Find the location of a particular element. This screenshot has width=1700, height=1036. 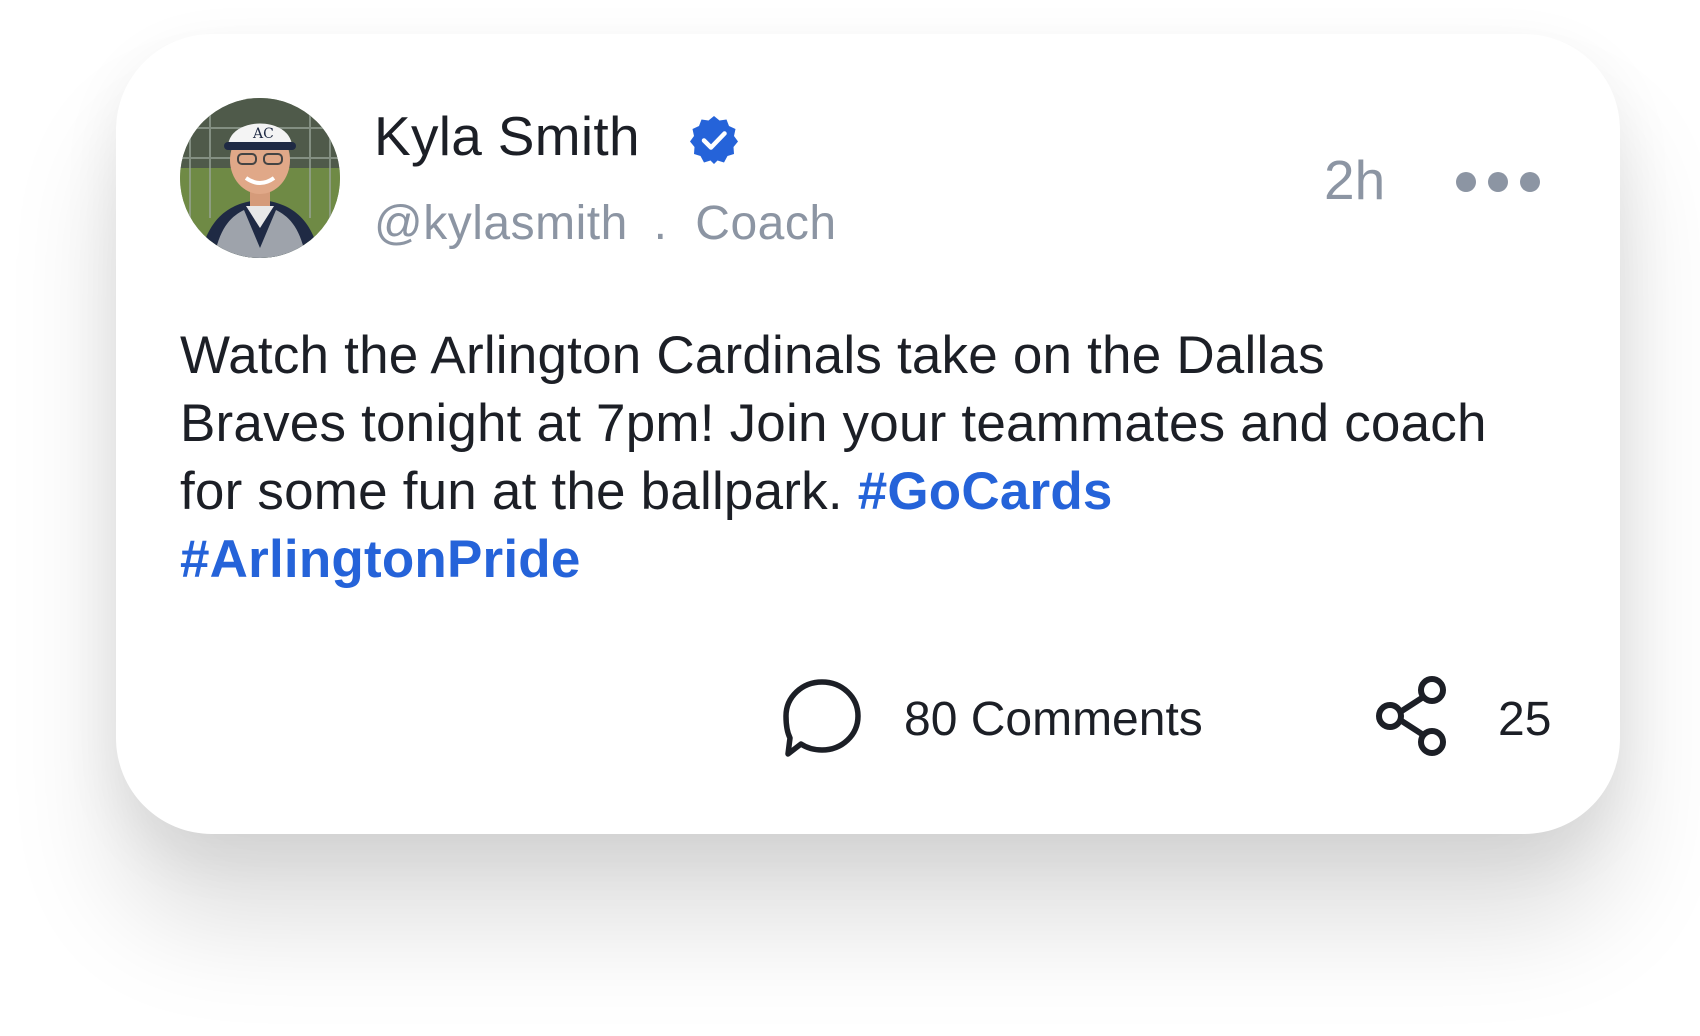

shares-count: 25 is located at coordinates (1525, 719).